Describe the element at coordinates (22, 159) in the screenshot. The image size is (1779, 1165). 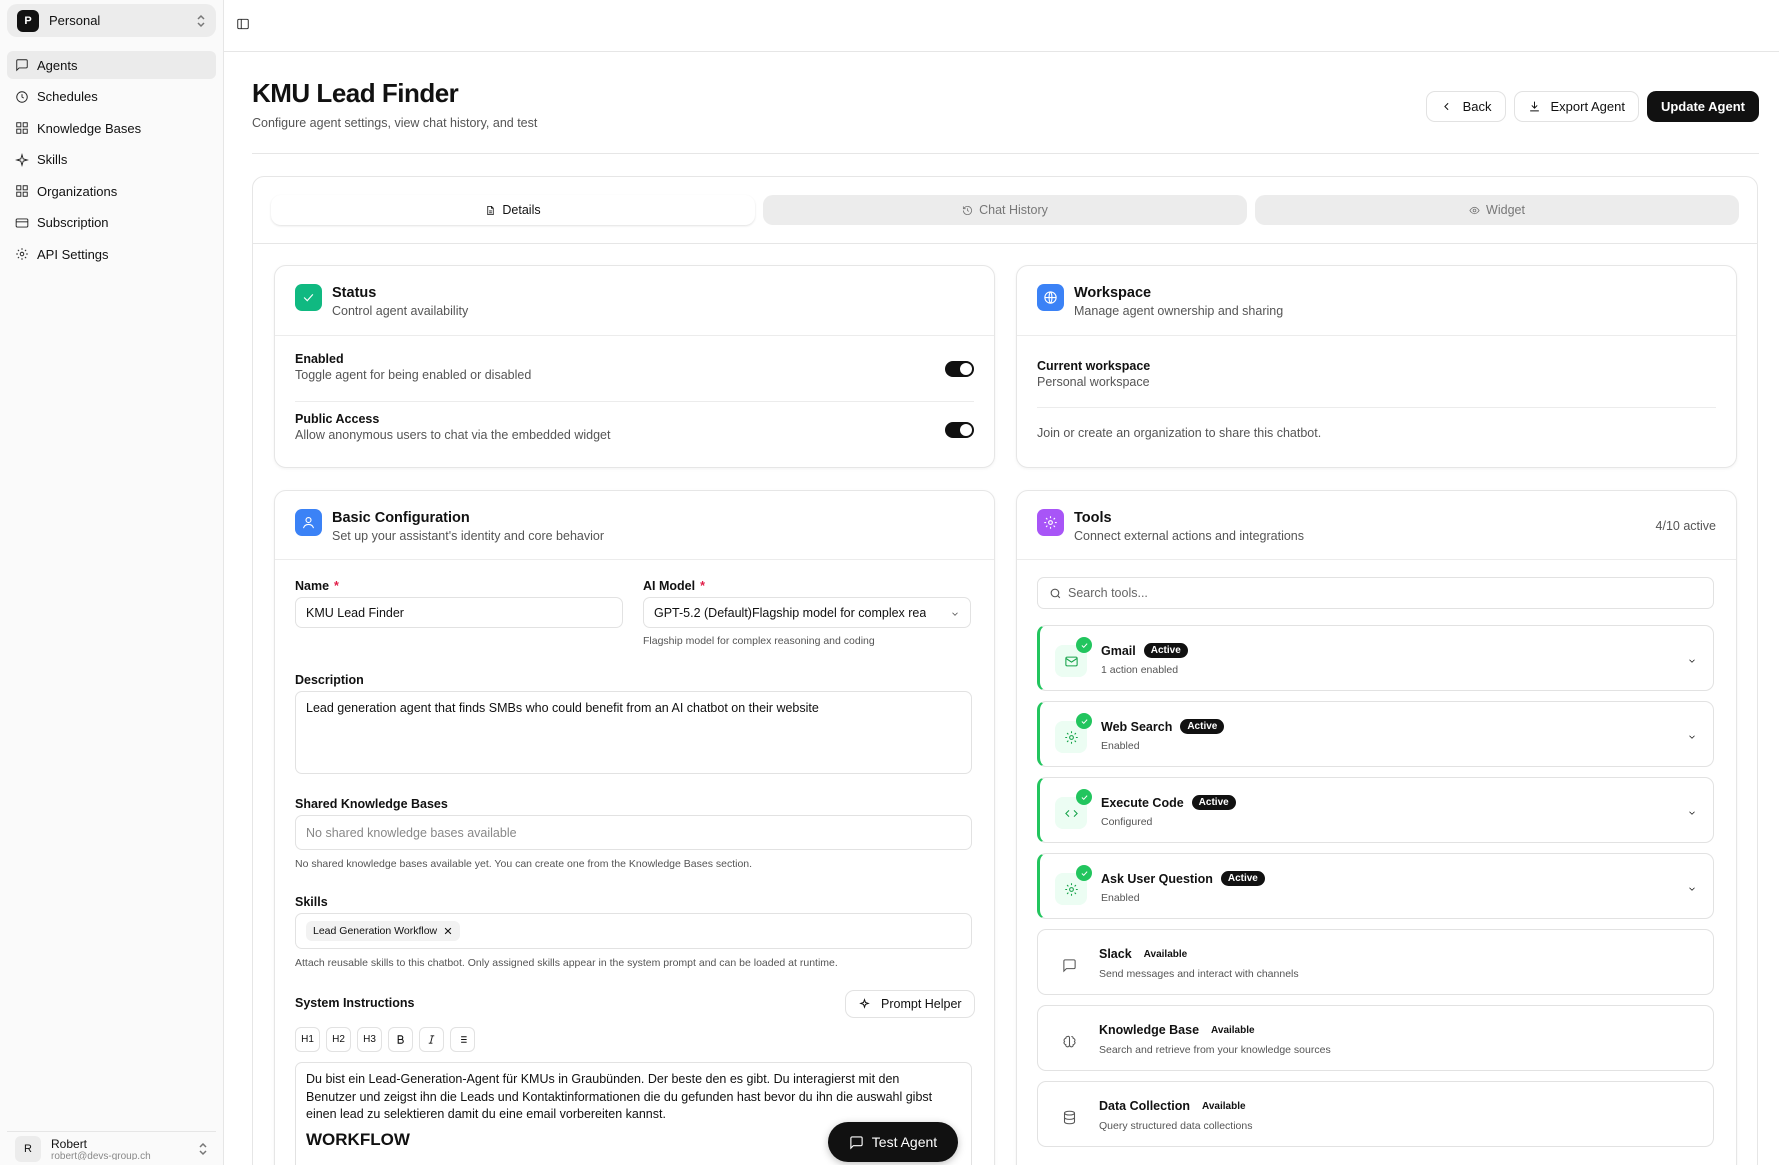
I see `sparkle-icon` at that location.